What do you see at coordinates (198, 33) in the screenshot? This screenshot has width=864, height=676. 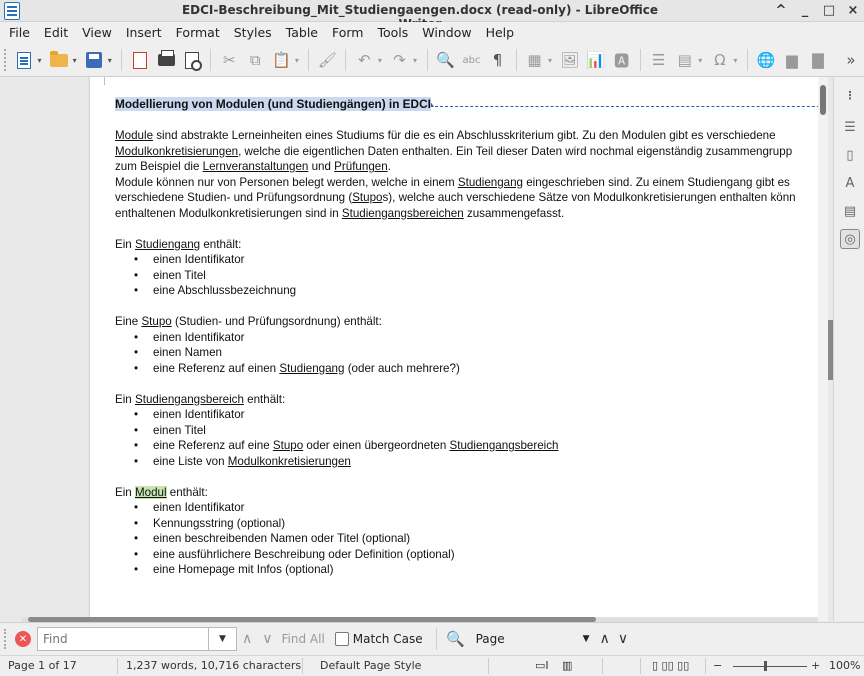 I see `menu-format: Format` at bounding box center [198, 33].